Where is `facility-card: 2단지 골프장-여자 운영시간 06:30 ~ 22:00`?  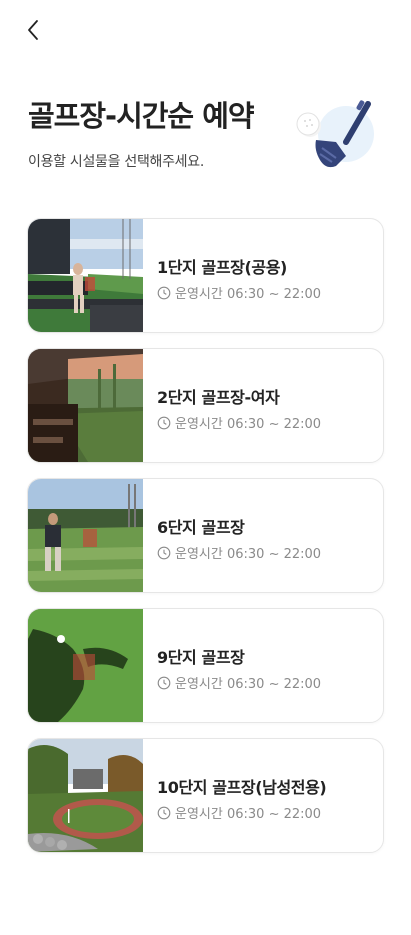
facility-card: 2단지 골프장-여자 운영시간 06:30 ~ 22:00 is located at coordinates (205, 405).